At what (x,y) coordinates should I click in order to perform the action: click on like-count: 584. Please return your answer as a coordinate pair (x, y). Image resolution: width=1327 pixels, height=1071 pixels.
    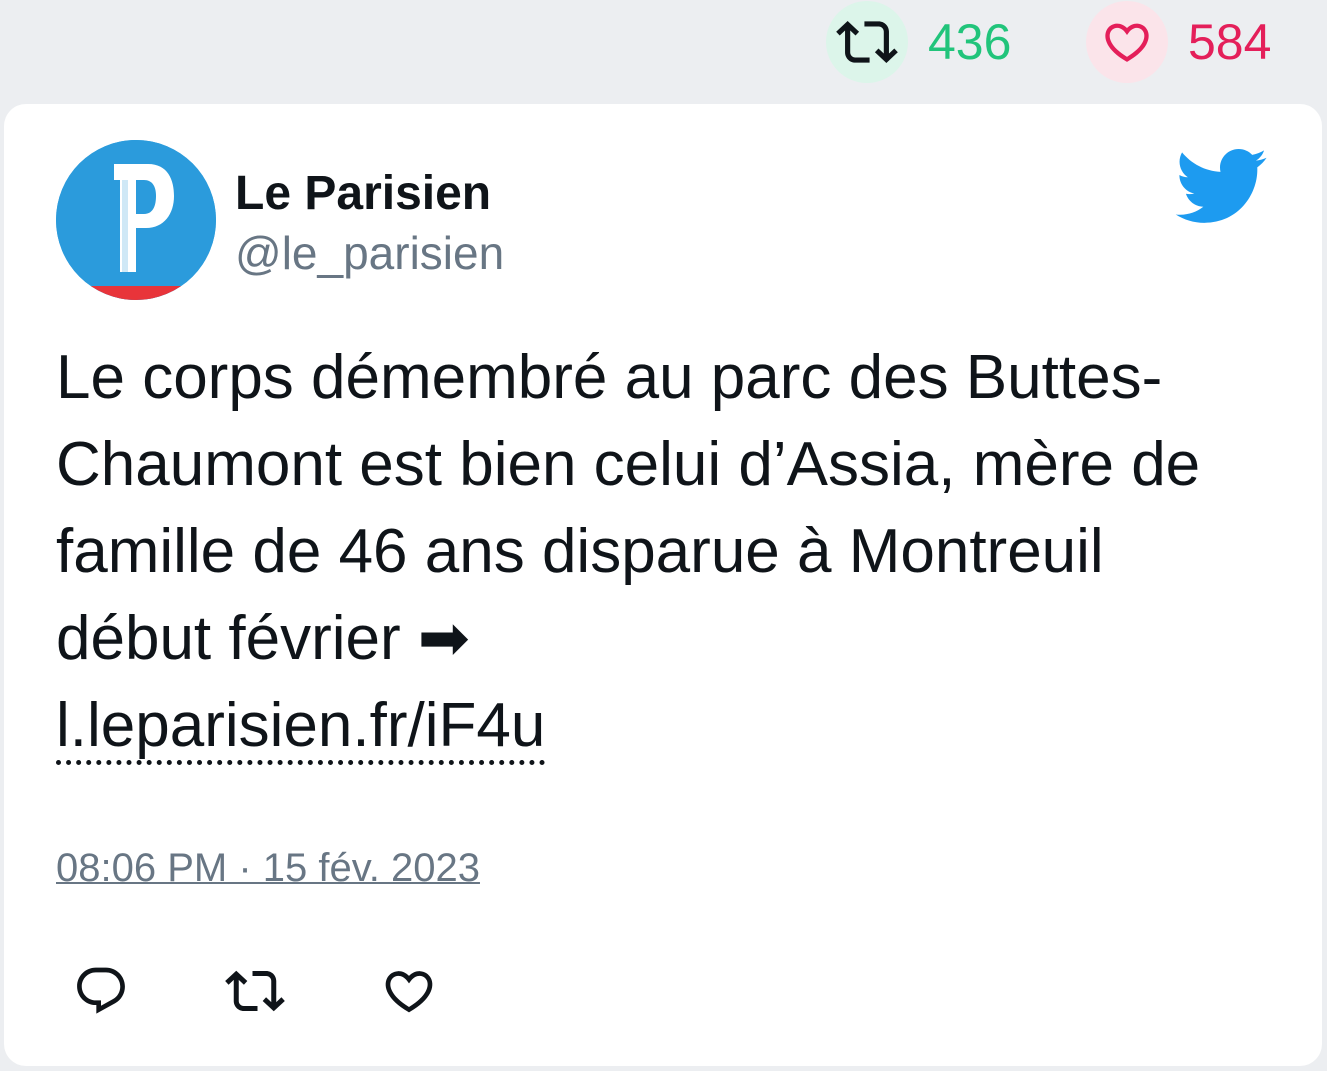
    Looking at the image, I should click on (1230, 42).